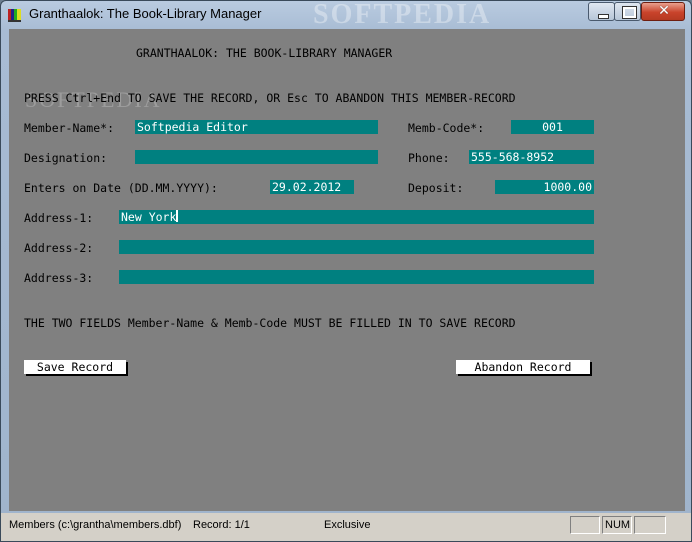  Describe the element at coordinates (585, 525) in the screenshot. I see `status-pane-caps` at that location.